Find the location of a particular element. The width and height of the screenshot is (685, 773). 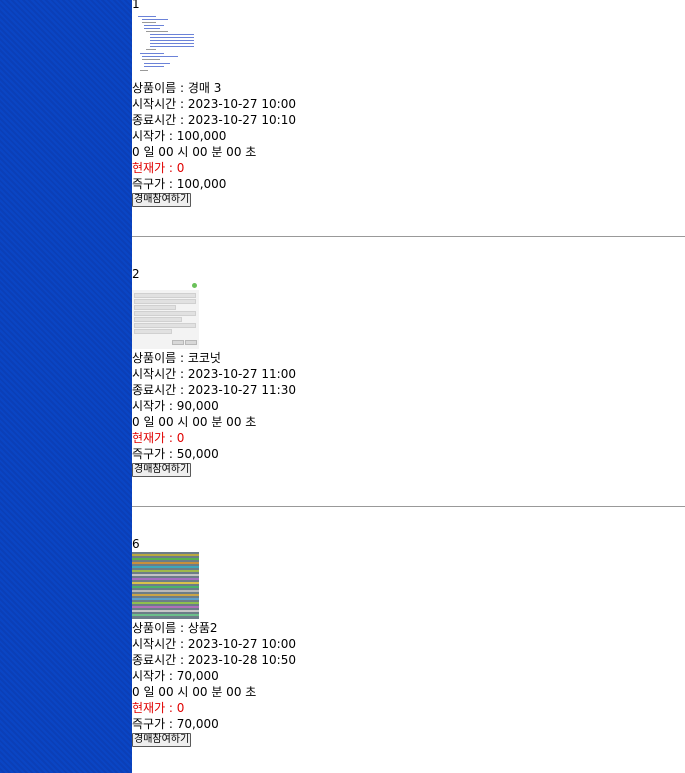

start-price: 시작가 : 90,000 is located at coordinates (175, 406).